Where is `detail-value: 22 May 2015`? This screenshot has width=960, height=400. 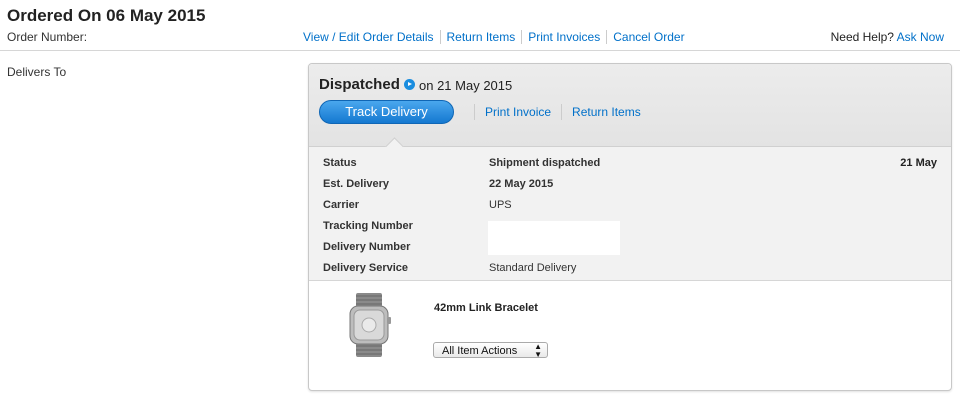
detail-value: 22 May 2015 is located at coordinates (521, 184).